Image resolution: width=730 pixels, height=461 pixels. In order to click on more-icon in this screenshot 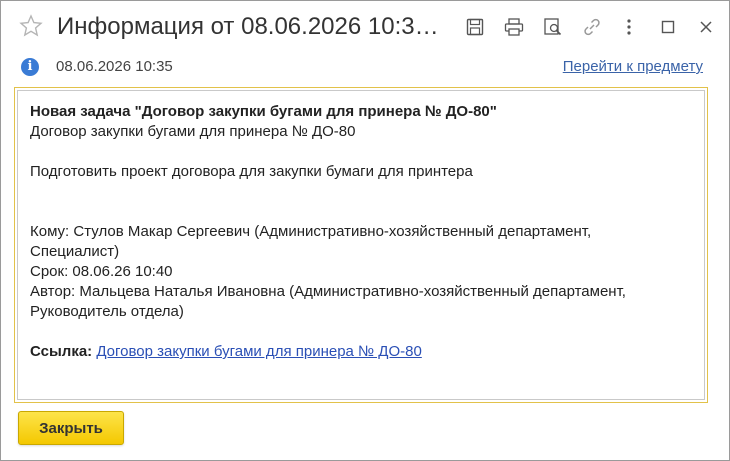, I will do `click(629, 27)`.